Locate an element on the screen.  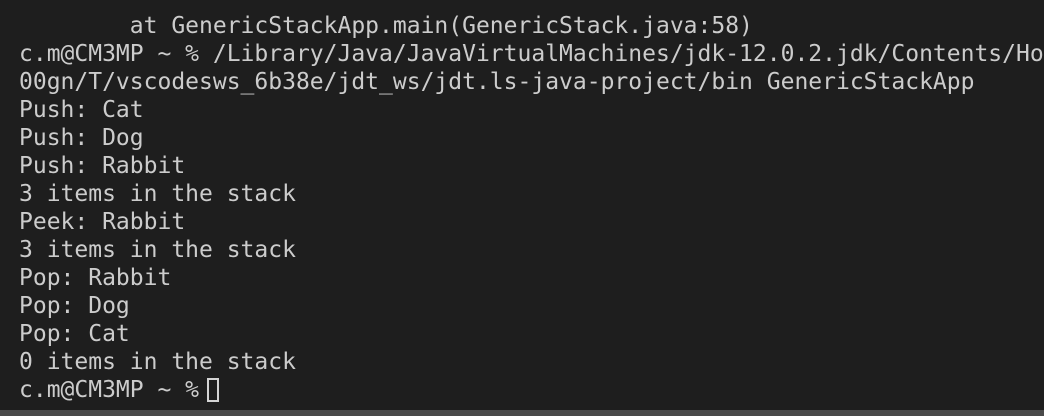
output-line: Pop: Rabbit is located at coordinates (95, 278).